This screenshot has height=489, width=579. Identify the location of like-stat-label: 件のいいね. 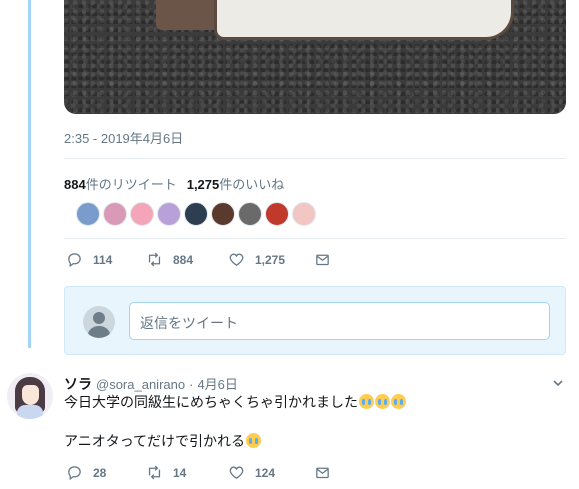
(252, 184).